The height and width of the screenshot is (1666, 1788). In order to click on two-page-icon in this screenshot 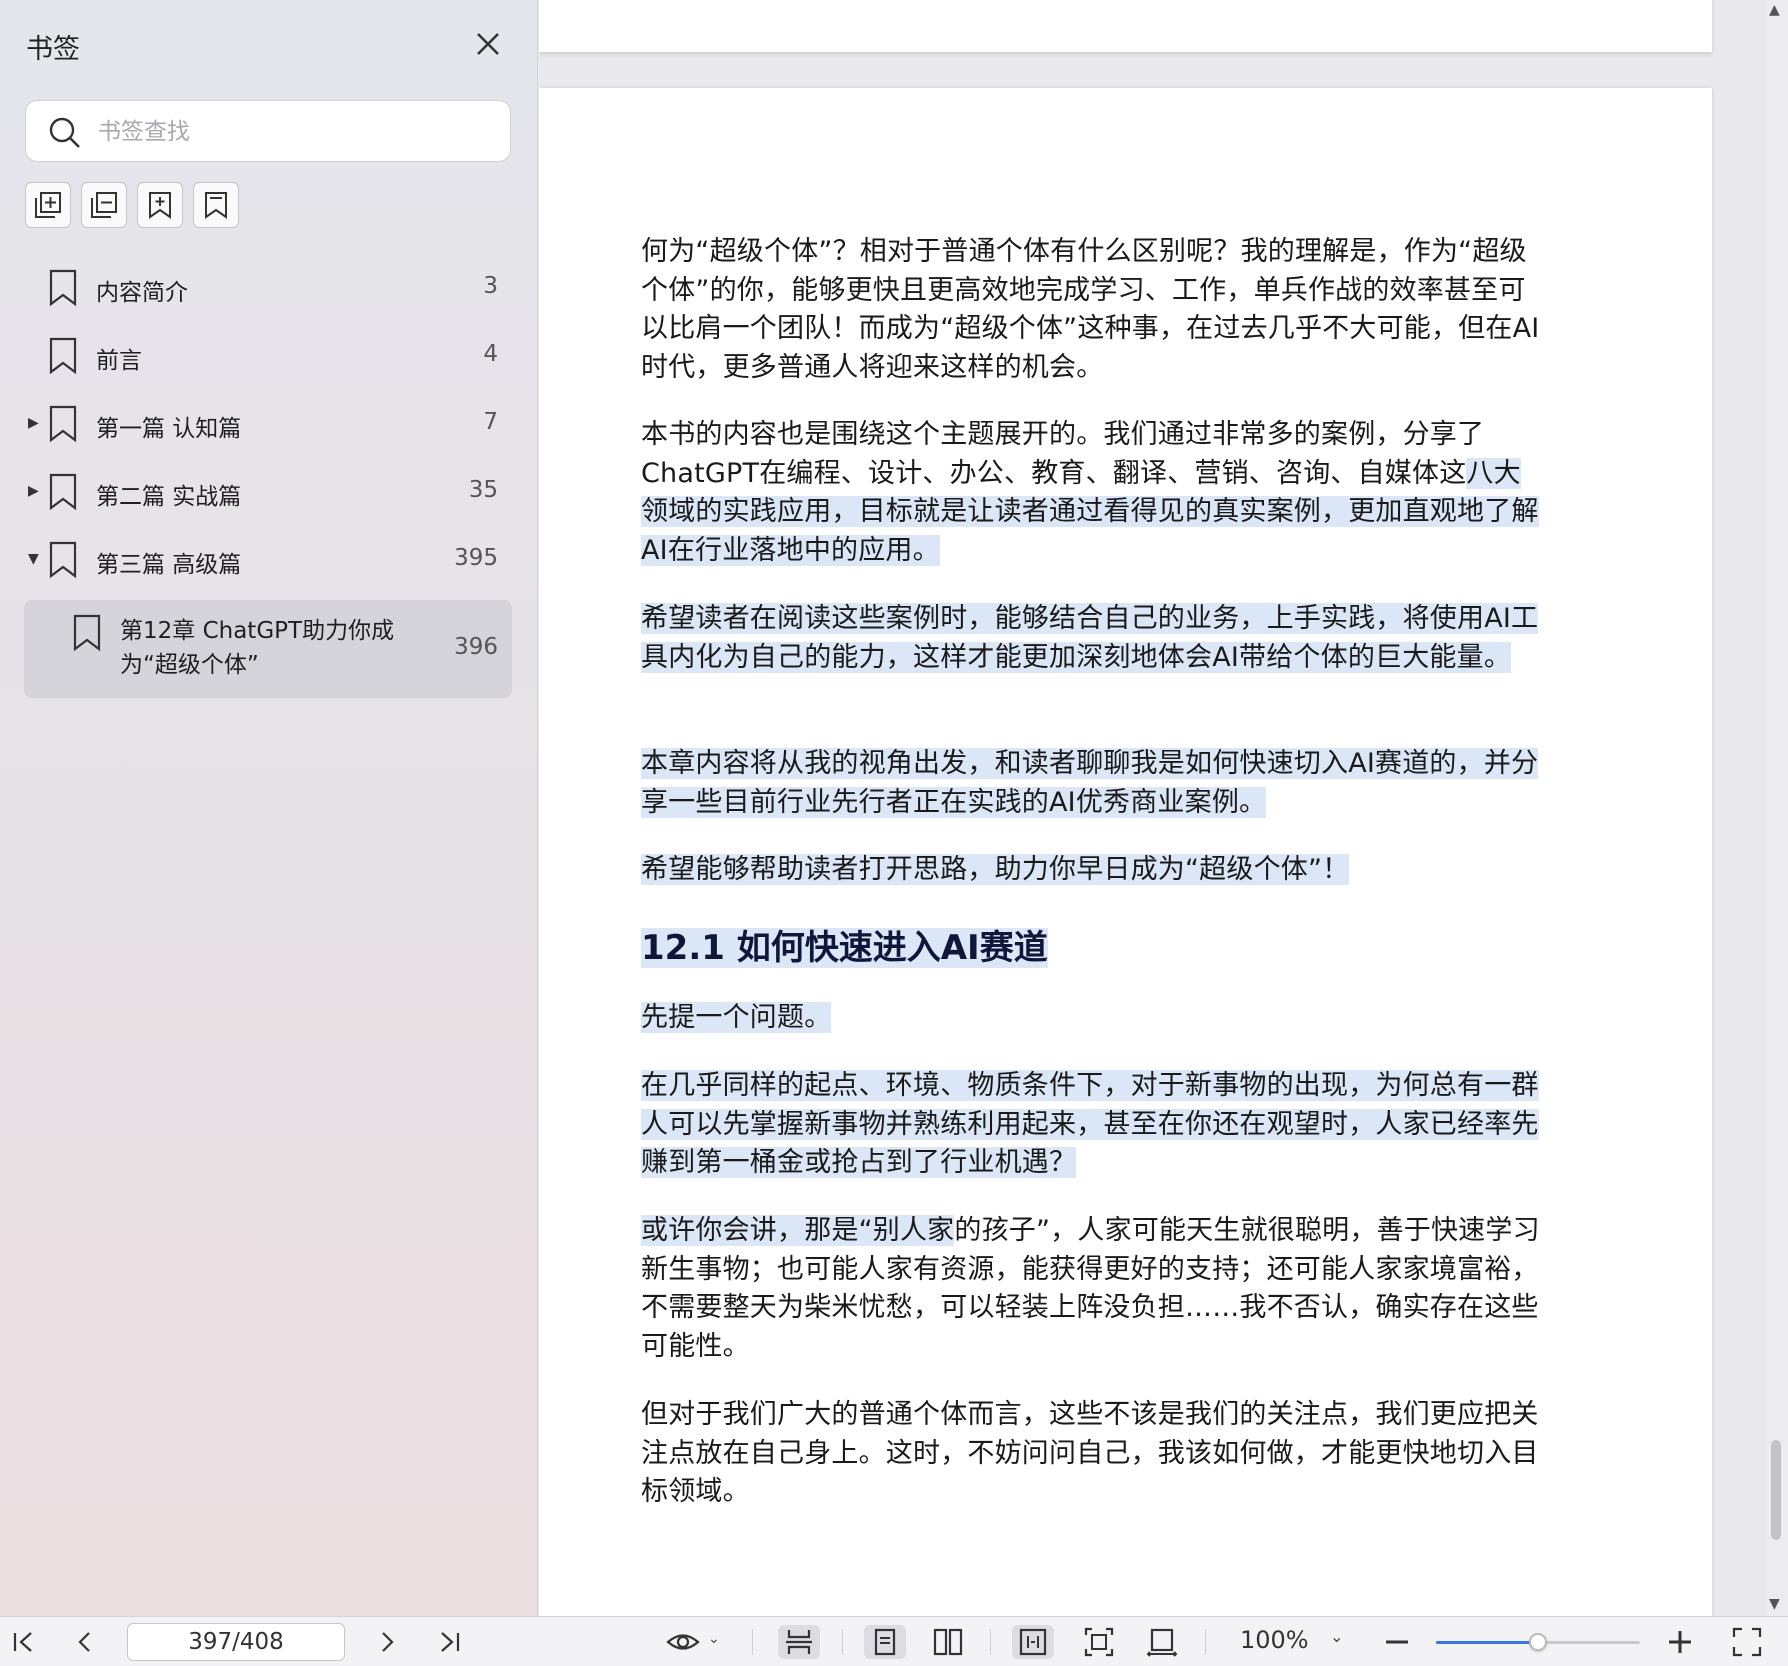, I will do `click(948, 1642)`.